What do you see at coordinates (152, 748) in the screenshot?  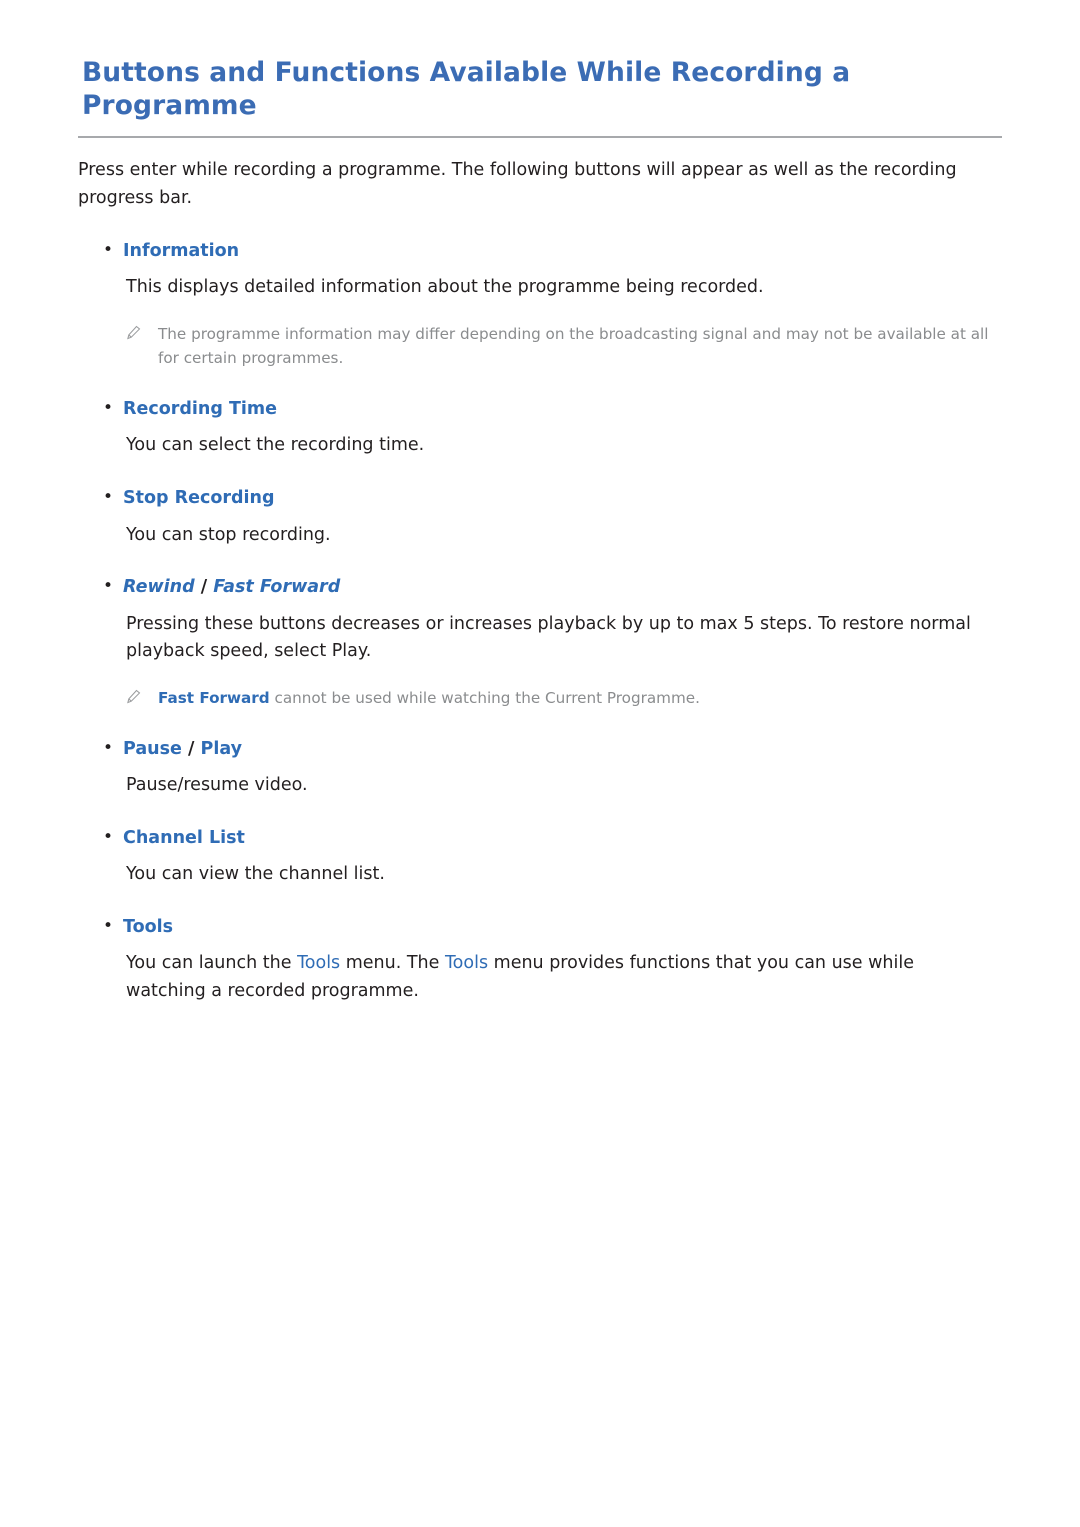 I see `label-part-pause: Pause` at bounding box center [152, 748].